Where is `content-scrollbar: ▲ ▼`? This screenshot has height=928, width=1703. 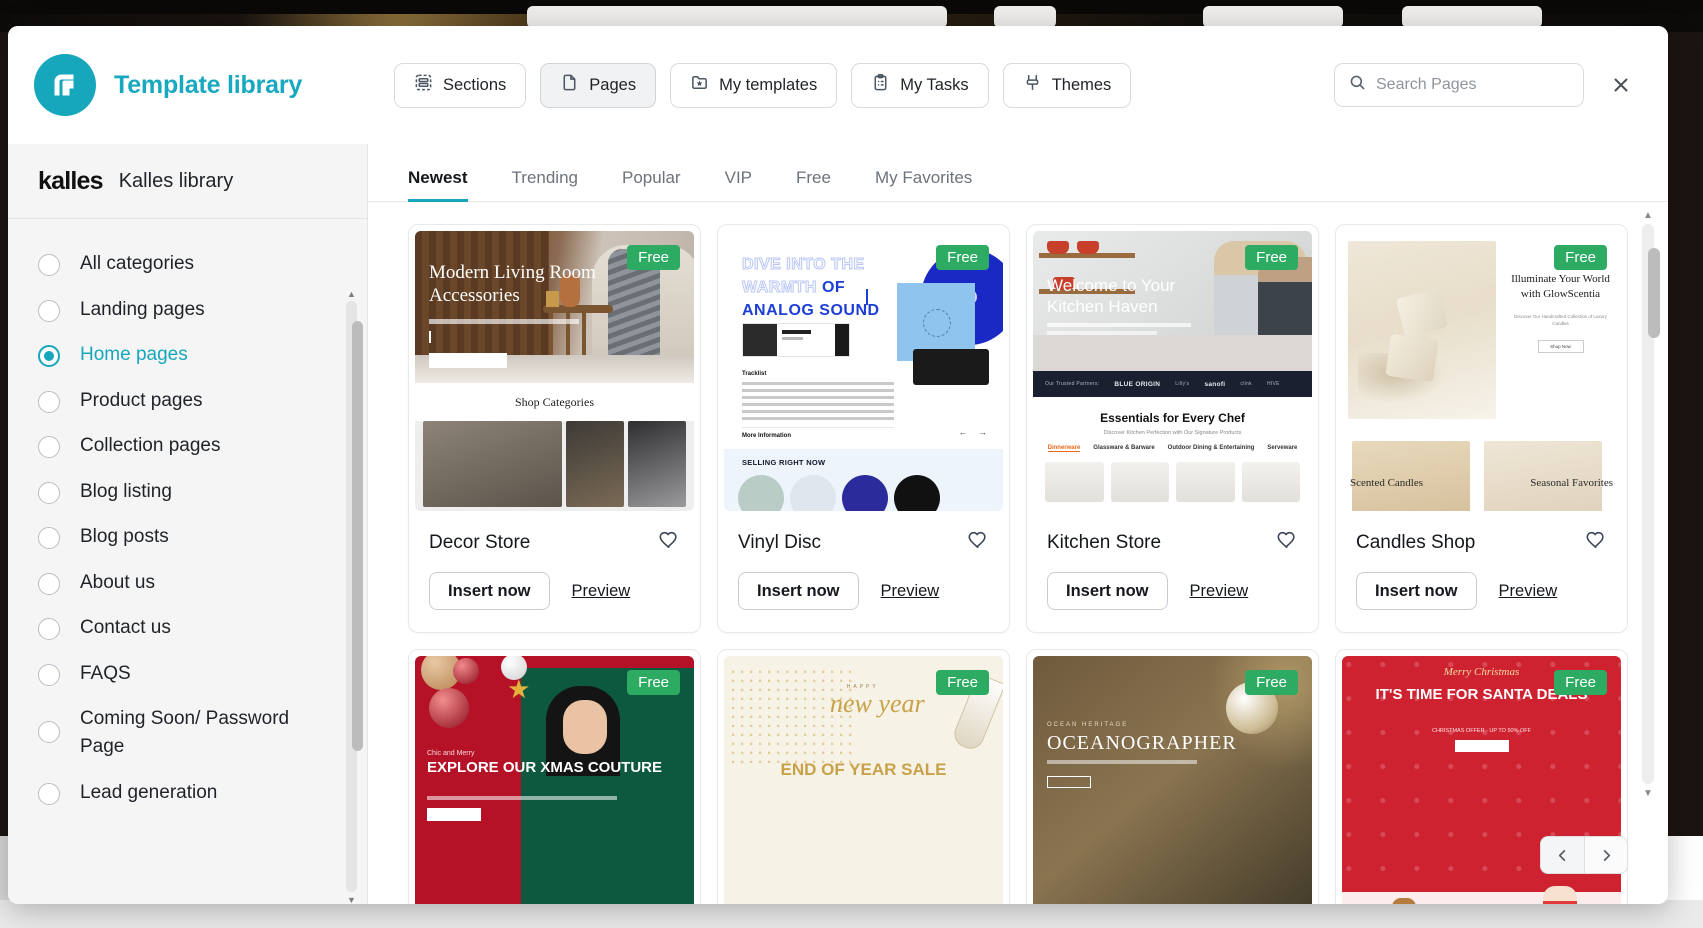
content-scrollbar: ▲ ▼ is located at coordinates (1651, 504).